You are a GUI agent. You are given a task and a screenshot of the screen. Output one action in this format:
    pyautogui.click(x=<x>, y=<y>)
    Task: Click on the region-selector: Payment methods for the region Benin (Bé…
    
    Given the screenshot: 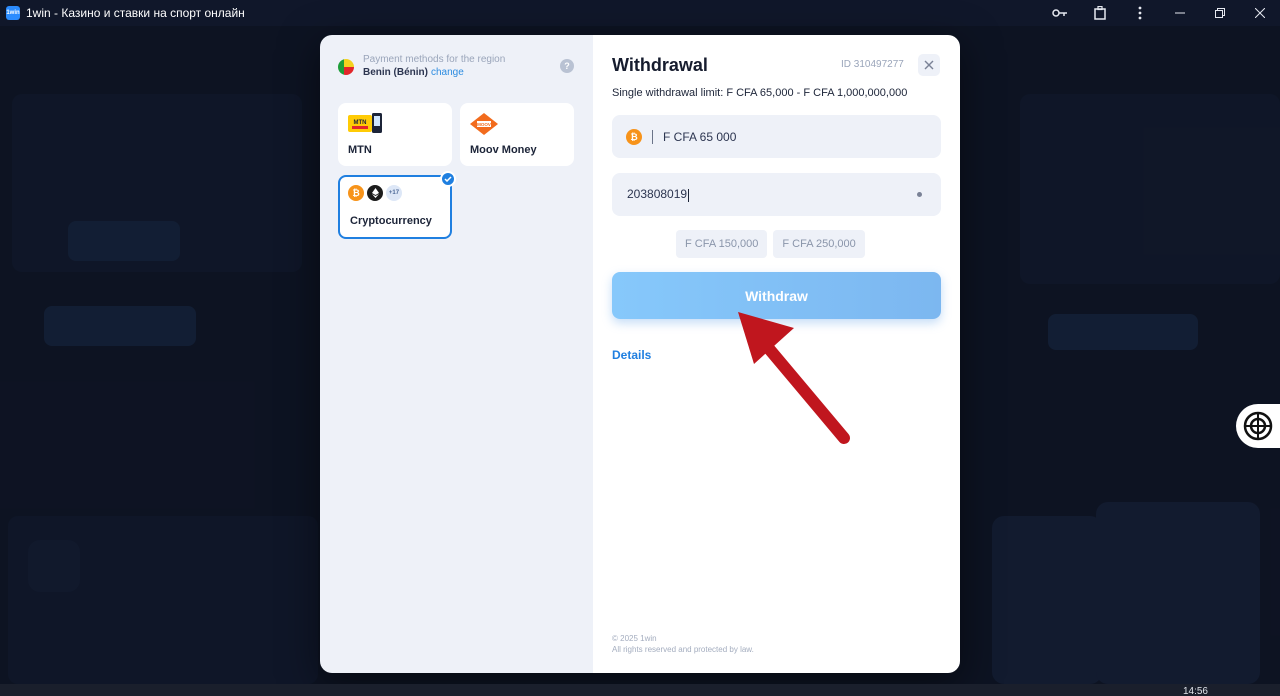 What is the action you would take?
    pyautogui.click(x=421, y=66)
    